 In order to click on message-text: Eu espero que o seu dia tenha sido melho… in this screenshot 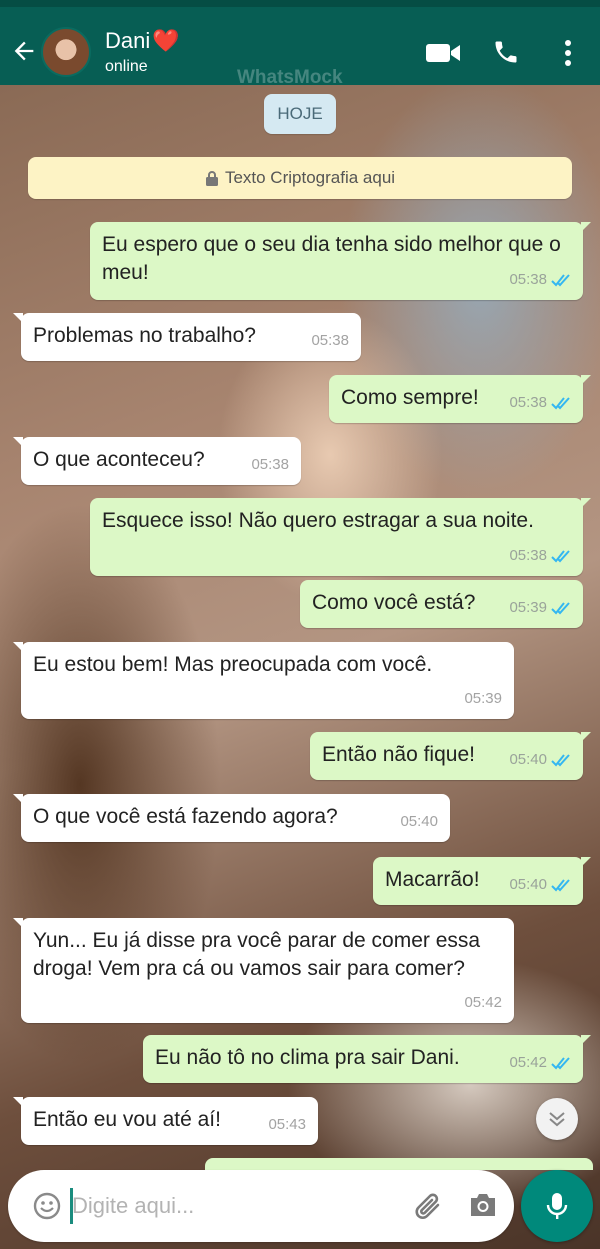, I will do `click(331, 258)`.